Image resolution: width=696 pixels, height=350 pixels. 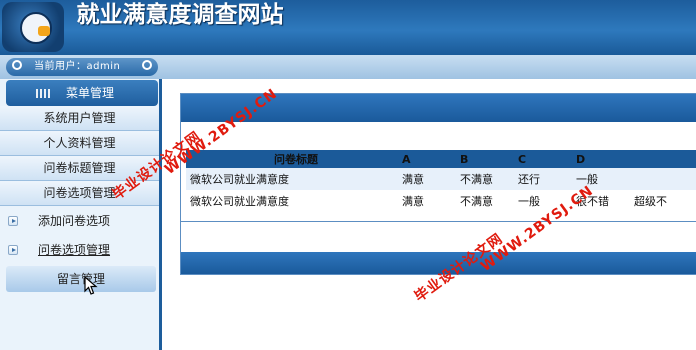 What do you see at coordinates (91, 285) in the screenshot?
I see `mouse-cursor-icon` at bounding box center [91, 285].